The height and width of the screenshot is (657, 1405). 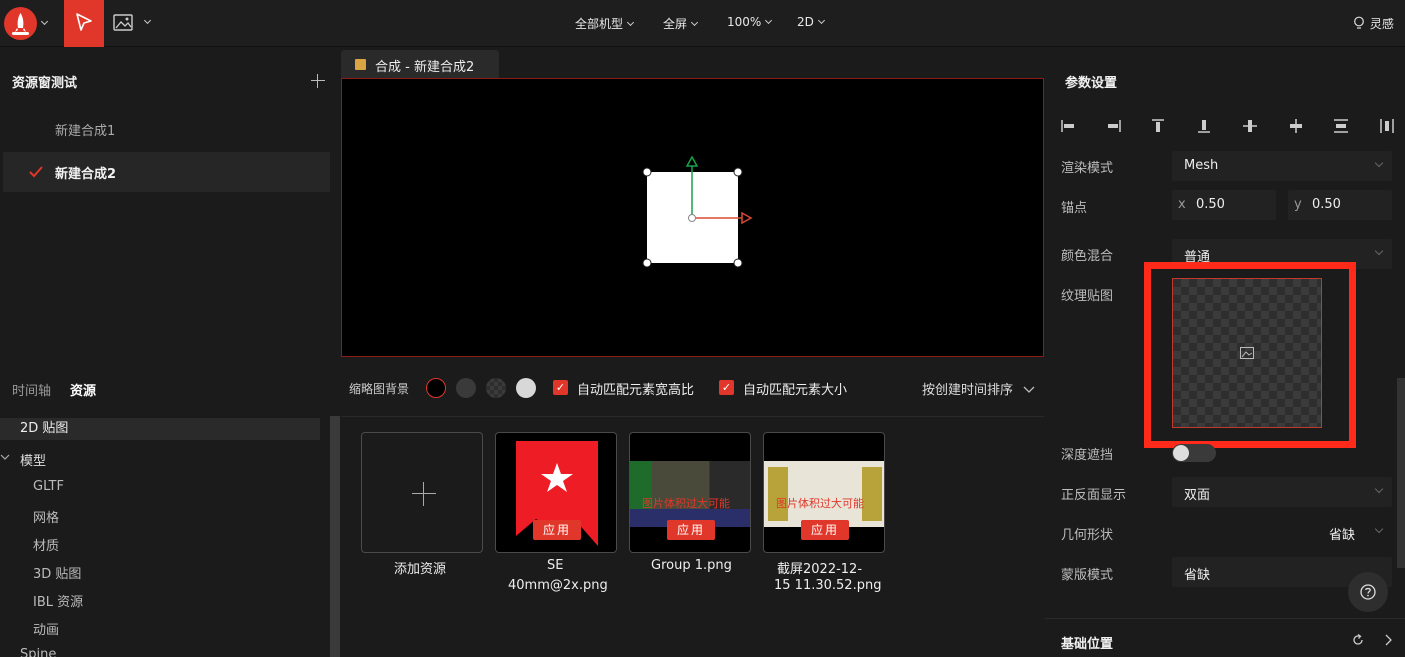 What do you see at coordinates (1210, 204) in the screenshot?
I see `anchor-x-value: 0.50` at bounding box center [1210, 204].